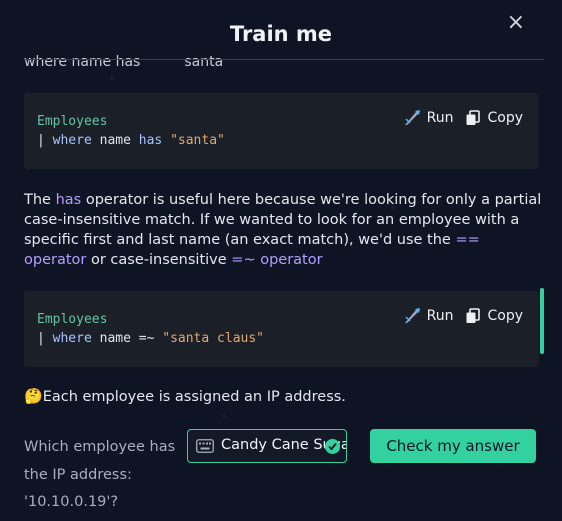 This screenshot has height=521, width=562. What do you see at coordinates (516, 22) in the screenshot?
I see `close-icon: ×` at bounding box center [516, 22].